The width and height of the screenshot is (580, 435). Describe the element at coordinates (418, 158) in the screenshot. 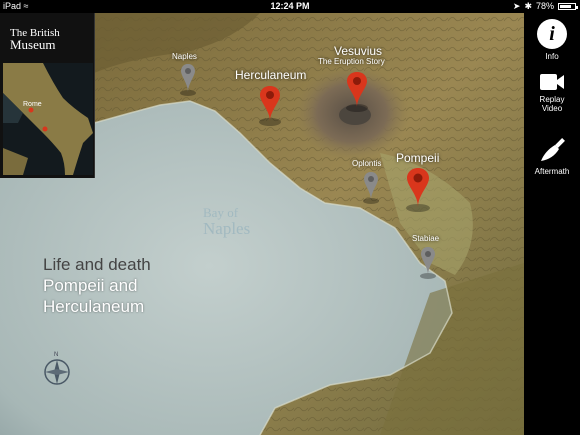

I see `pompeii-label: Pompeii` at that location.